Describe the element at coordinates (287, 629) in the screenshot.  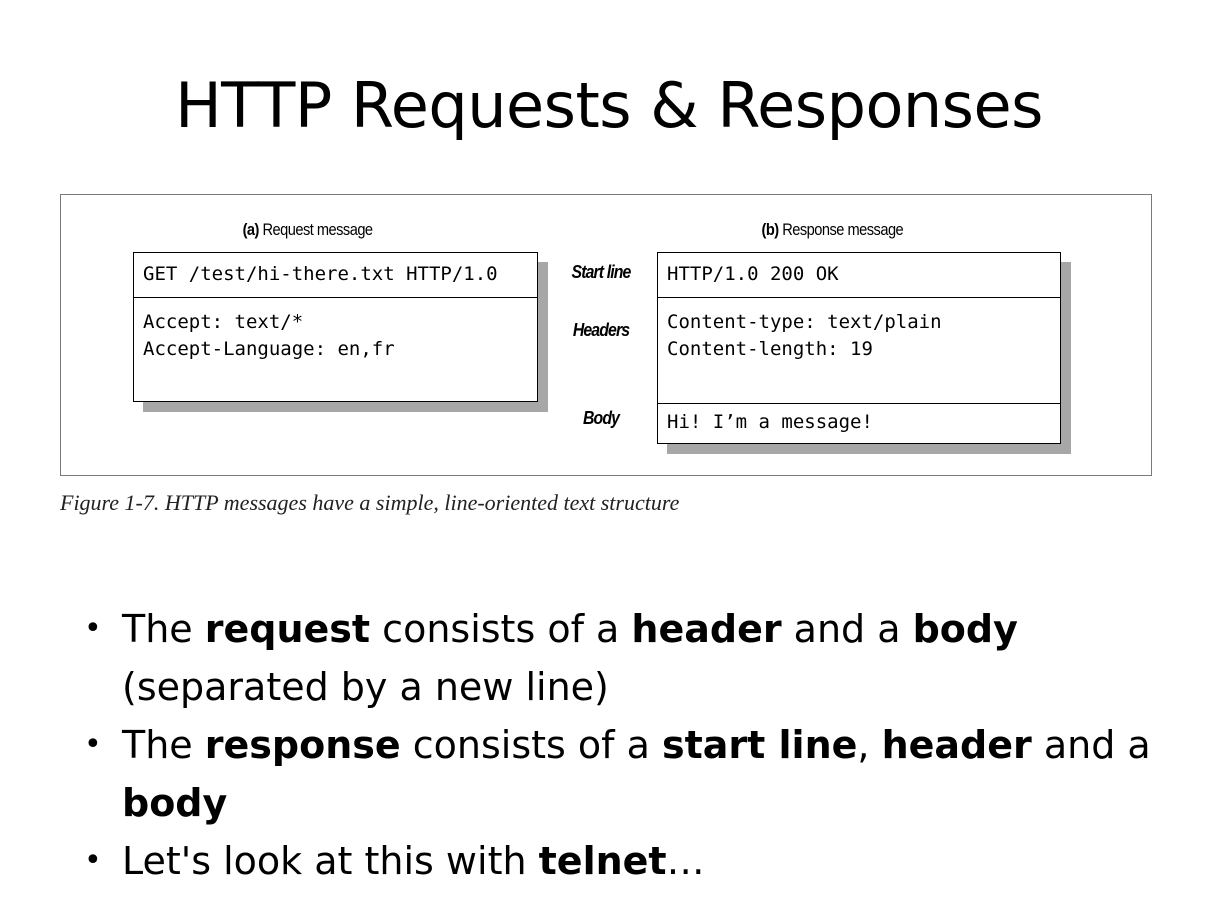
I see `bullet-bold-text: request` at that location.